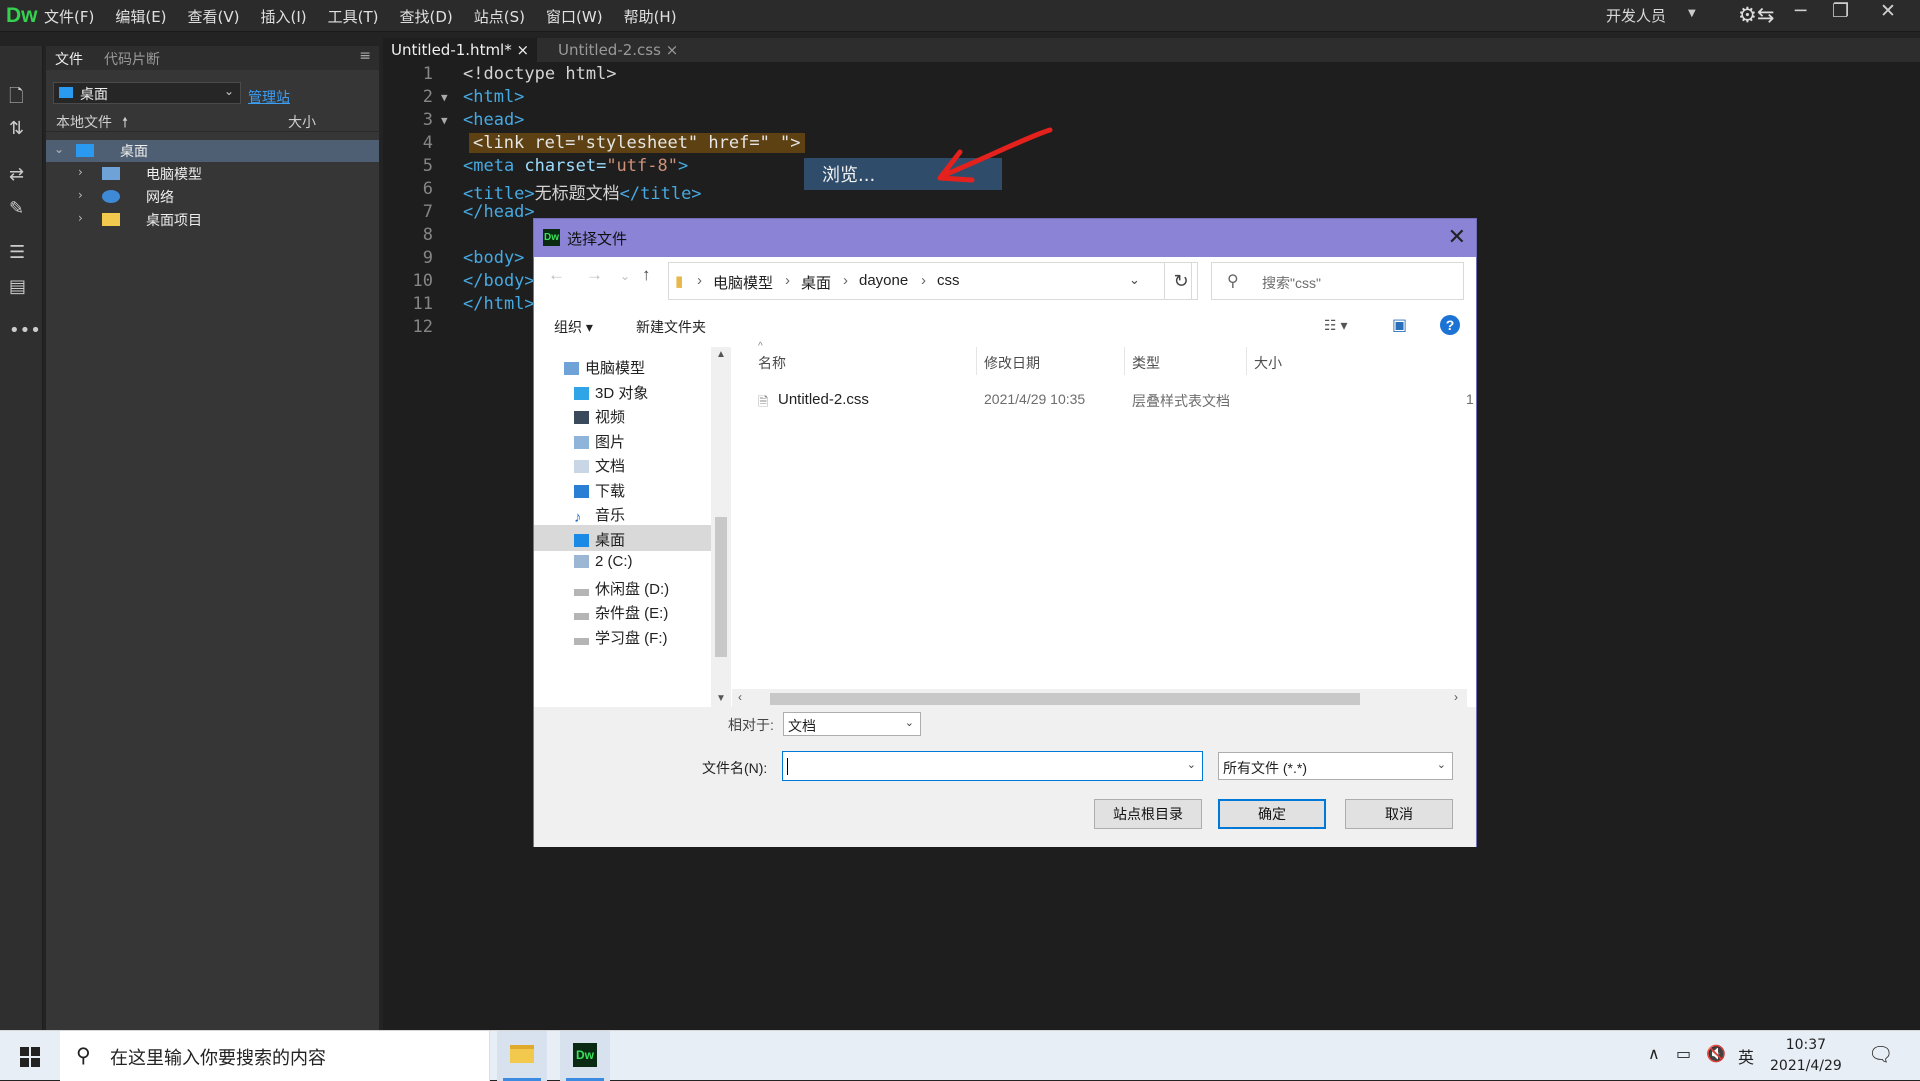  Describe the element at coordinates (816, 282) in the screenshot. I see `breadcrumb-desktop: 桌面` at that location.